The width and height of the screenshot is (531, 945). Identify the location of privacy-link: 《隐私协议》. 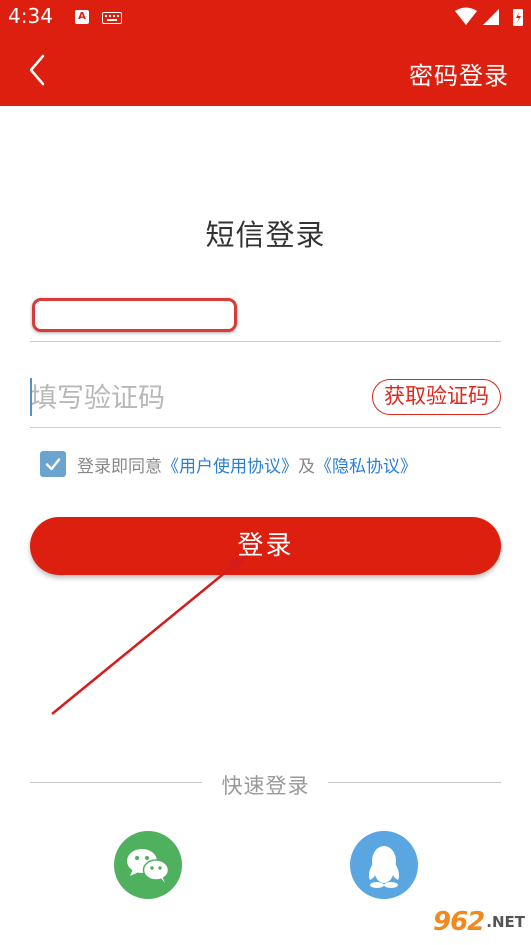
(366, 464).